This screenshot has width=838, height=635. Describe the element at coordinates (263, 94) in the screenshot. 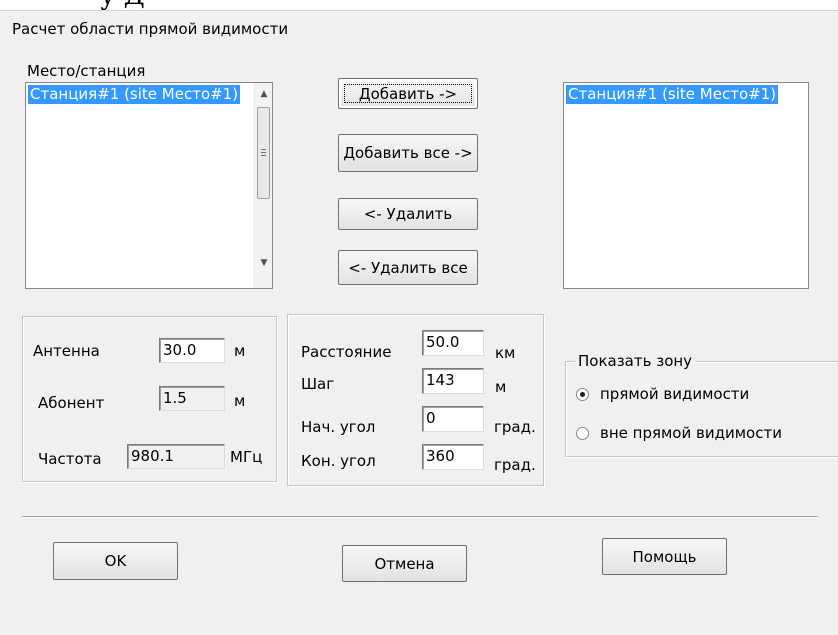

I see `scroll-up-icon: ▲` at that location.